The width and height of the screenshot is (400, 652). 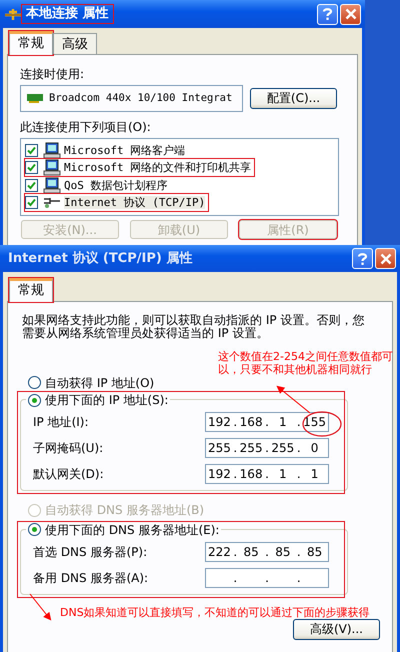 What do you see at coordinates (158, 167) in the screenshot?
I see `list-item: Microsoft 网络的文件和打印机共享` at bounding box center [158, 167].